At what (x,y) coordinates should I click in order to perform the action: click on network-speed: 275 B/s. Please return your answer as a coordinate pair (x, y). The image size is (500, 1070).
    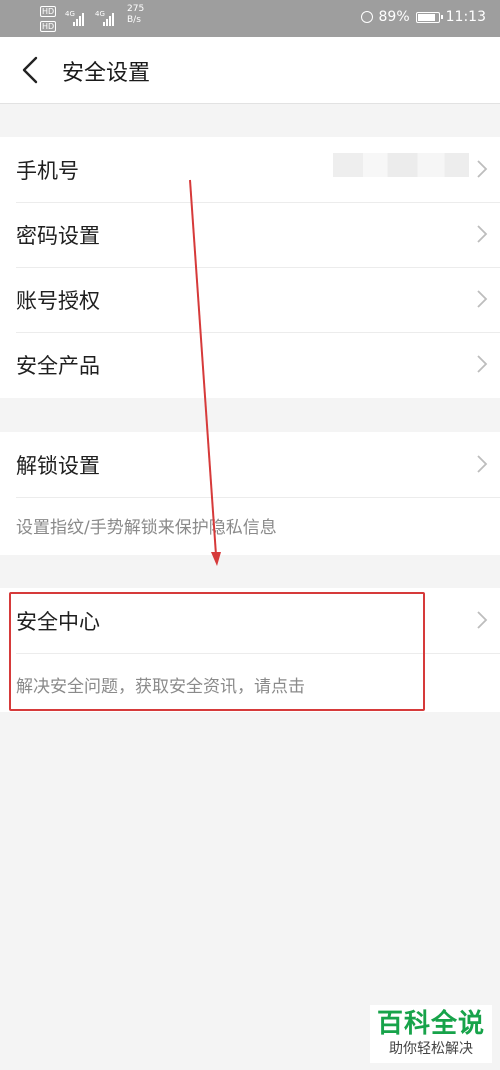
    Looking at the image, I should click on (136, 14).